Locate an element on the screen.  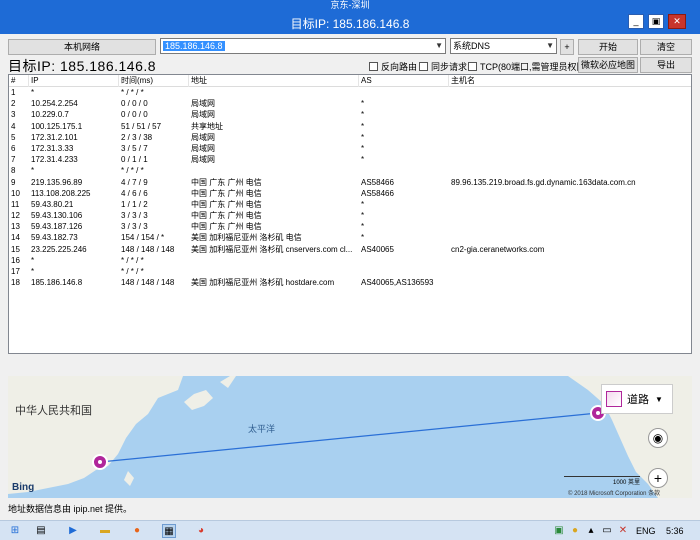
remote-session-title: 京东-深圳 is located at coordinates (350, 5).